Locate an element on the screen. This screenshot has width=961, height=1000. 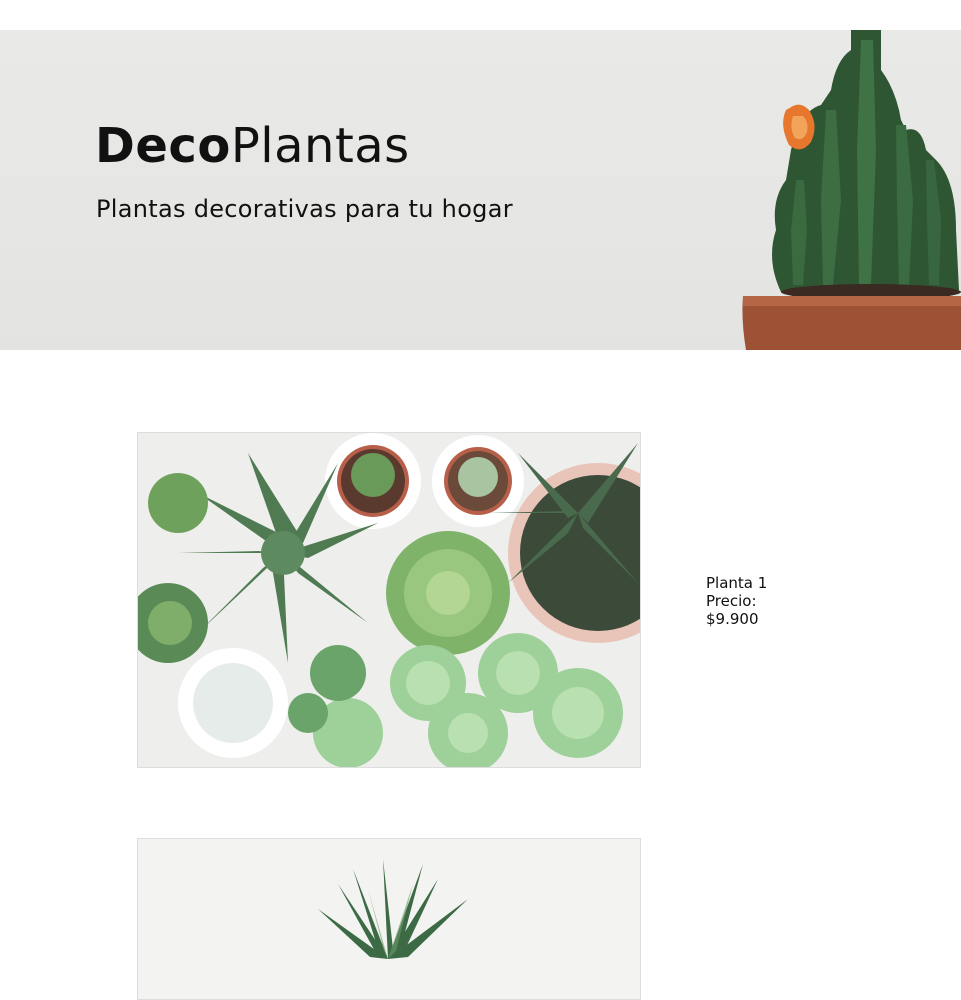
brand-name-bold: Deco is located at coordinates (163, 146).